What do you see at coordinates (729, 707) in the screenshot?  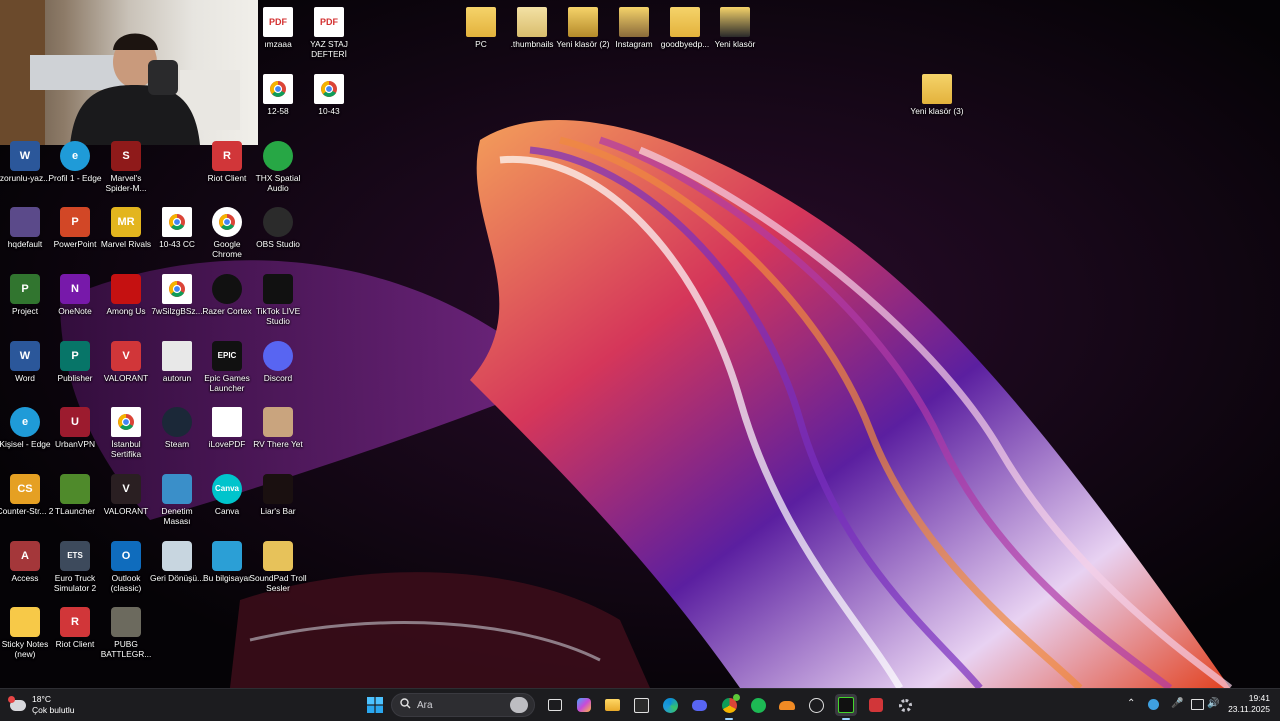 I see `taskbar-chrome` at bounding box center [729, 707].